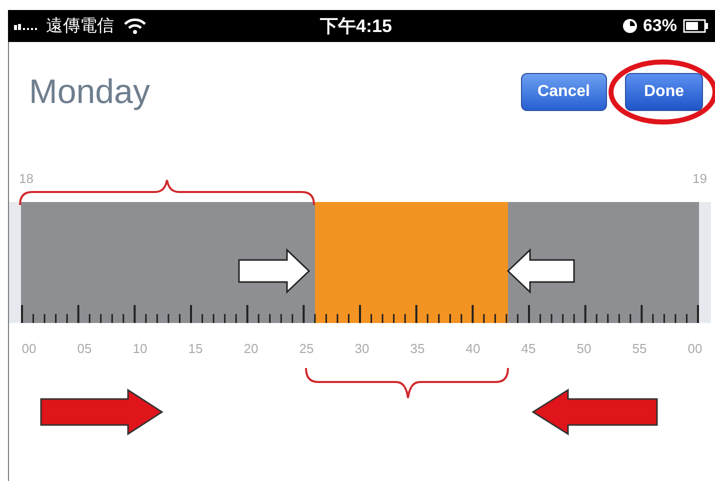 The width and height of the screenshot is (715, 481). What do you see at coordinates (528, 349) in the screenshot?
I see `minute-label: 45` at bounding box center [528, 349].